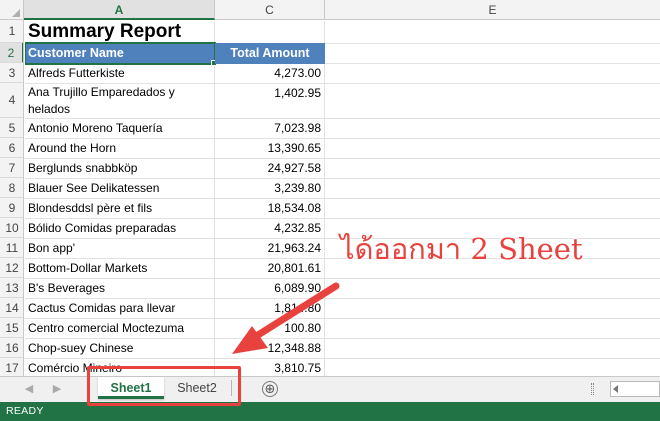 The height and width of the screenshot is (421, 660). What do you see at coordinates (119, 228) in the screenshot?
I see `cell-customer: Bólido Comidas preparadas` at bounding box center [119, 228].